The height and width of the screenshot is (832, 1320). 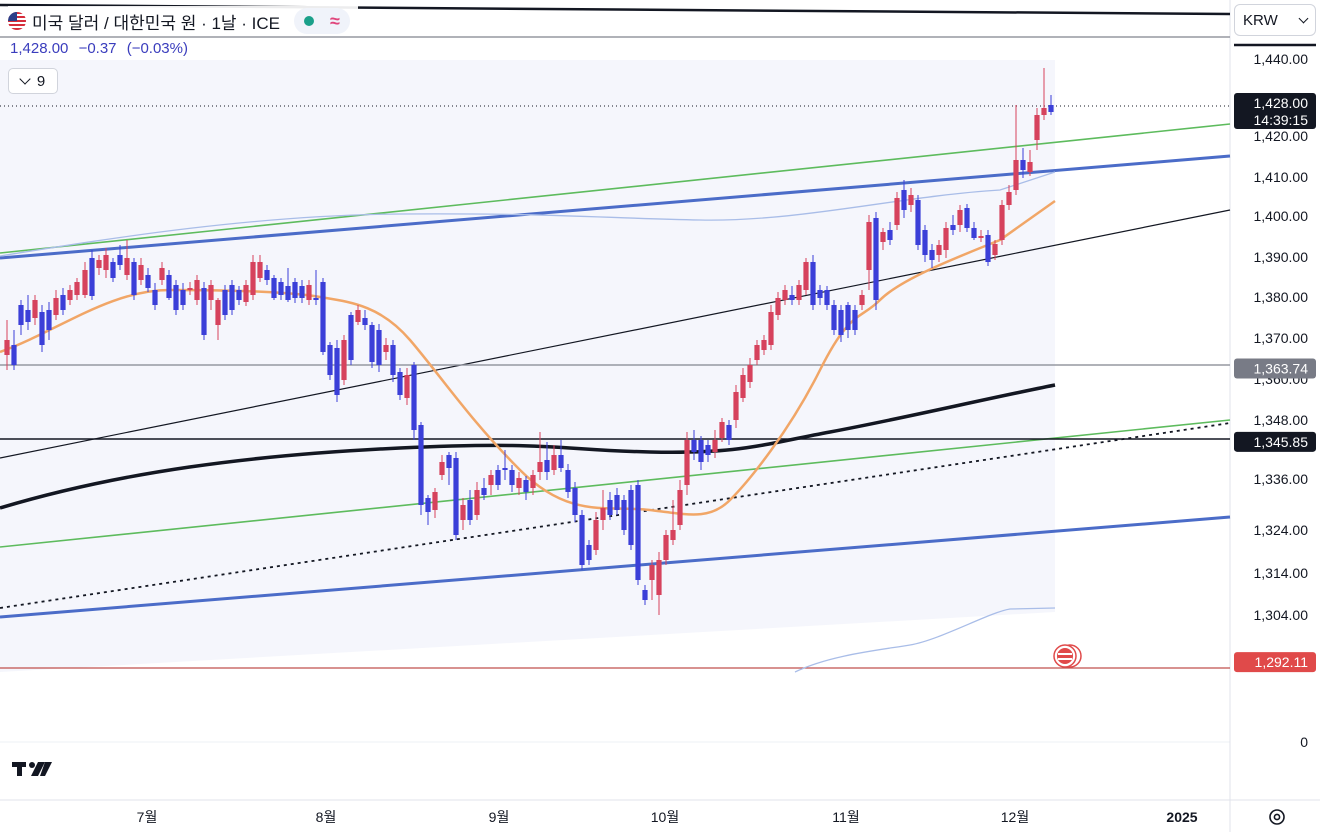 I want to click on wave-icon: ≈, so click(x=335, y=21).